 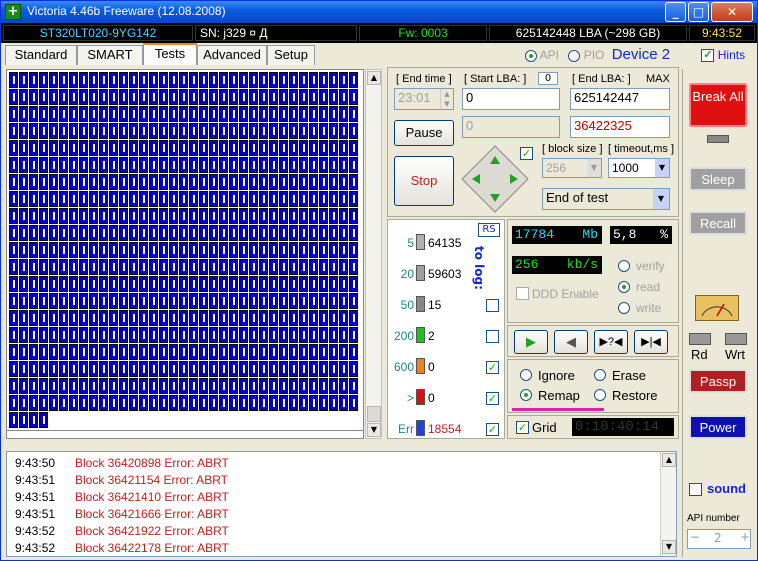 What do you see at coordinates (718, 381) in the screenshot?
I see `passp-button: Passp` at bounding box center [718, 381].